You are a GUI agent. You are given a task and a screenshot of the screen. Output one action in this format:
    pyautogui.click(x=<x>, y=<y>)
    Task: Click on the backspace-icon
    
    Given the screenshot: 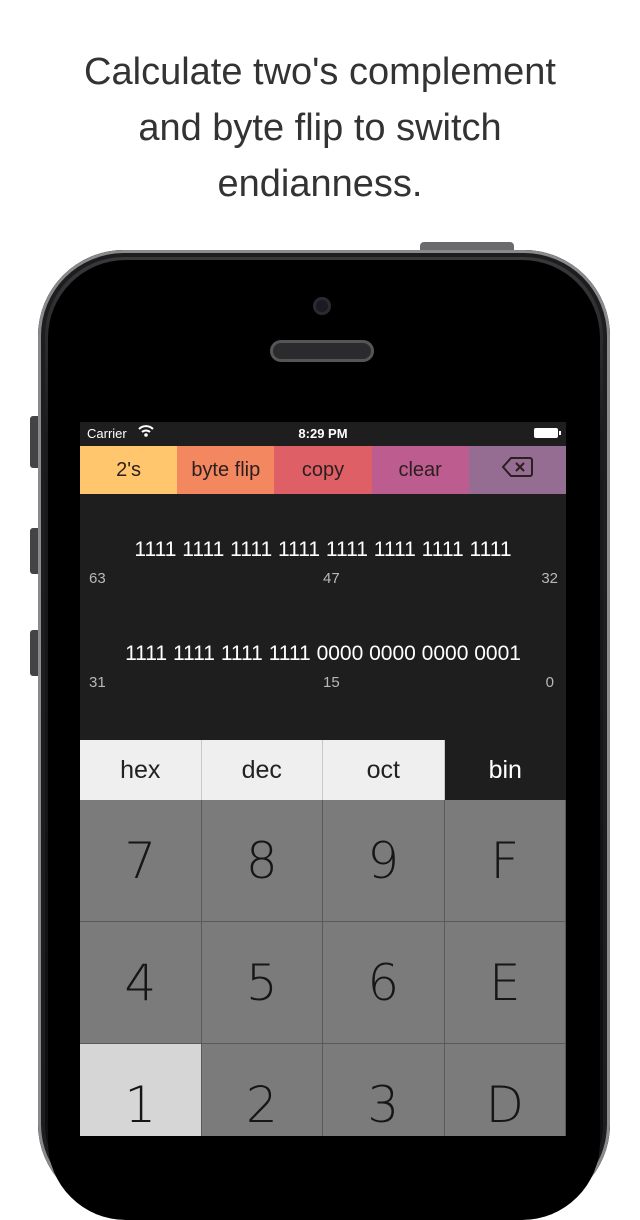 What is the action you would take?
    pyautogui.click(x=517, y=470)
    